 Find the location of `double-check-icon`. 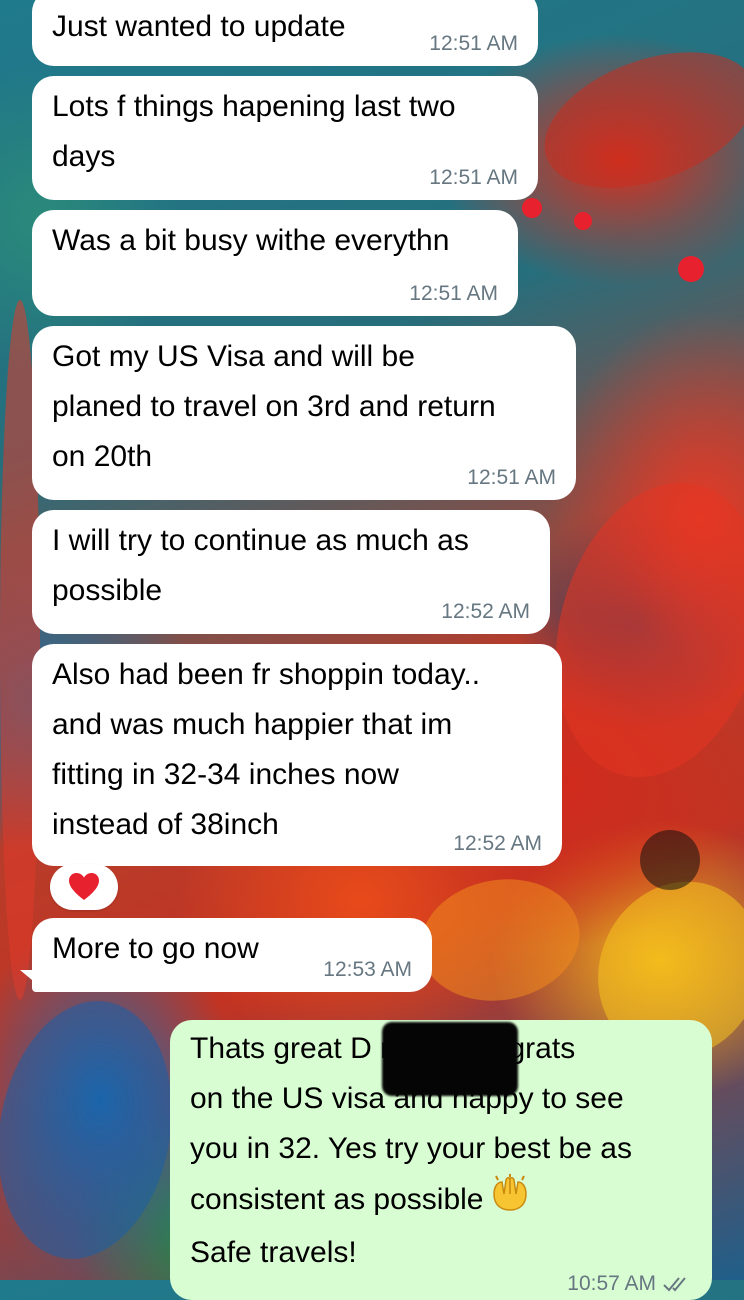

double-check-icon is located at coordinates (674, 1284).